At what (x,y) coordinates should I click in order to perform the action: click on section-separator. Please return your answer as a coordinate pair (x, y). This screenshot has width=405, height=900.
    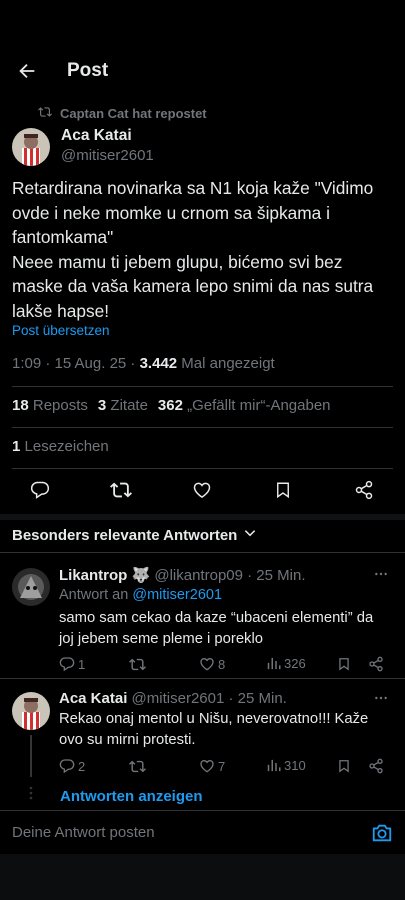
    Looking at the image, I should click on (202, 517).